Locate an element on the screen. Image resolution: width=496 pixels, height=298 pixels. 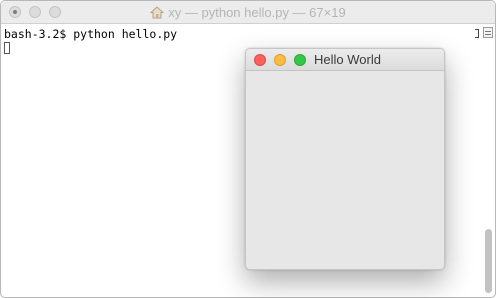
terminal-titlebar: xy — python hello.py — 67×19 is located at coordinates (248, 12).